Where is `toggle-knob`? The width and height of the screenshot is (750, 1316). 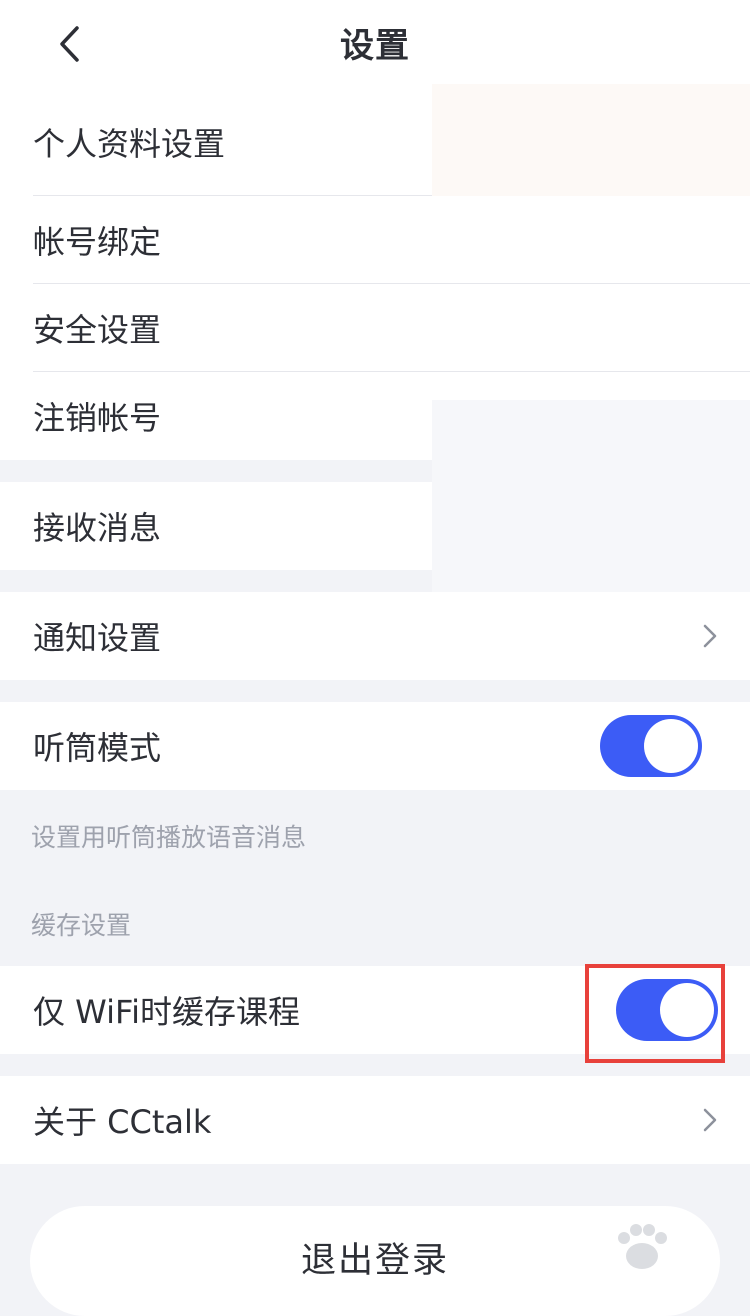
toggle-knob is located at coordinates (671, 746).